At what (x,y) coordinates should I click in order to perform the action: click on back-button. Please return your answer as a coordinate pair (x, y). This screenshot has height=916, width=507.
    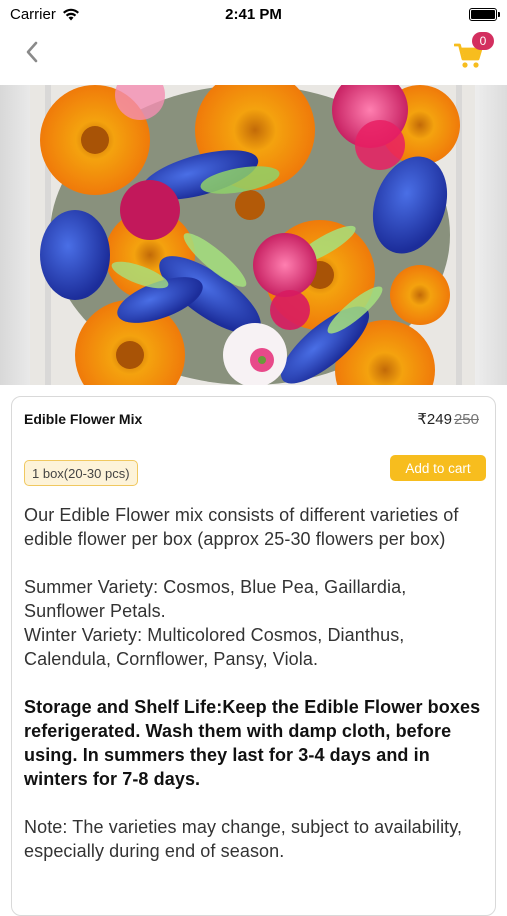
    Looking at the image, I should click on (32, 52).